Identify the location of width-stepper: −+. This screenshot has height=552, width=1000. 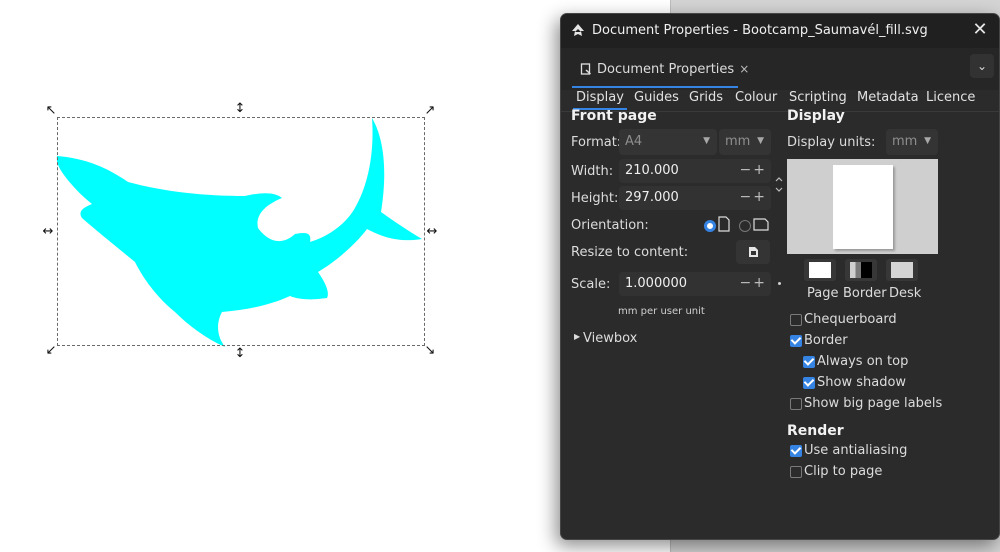
(753, 170).